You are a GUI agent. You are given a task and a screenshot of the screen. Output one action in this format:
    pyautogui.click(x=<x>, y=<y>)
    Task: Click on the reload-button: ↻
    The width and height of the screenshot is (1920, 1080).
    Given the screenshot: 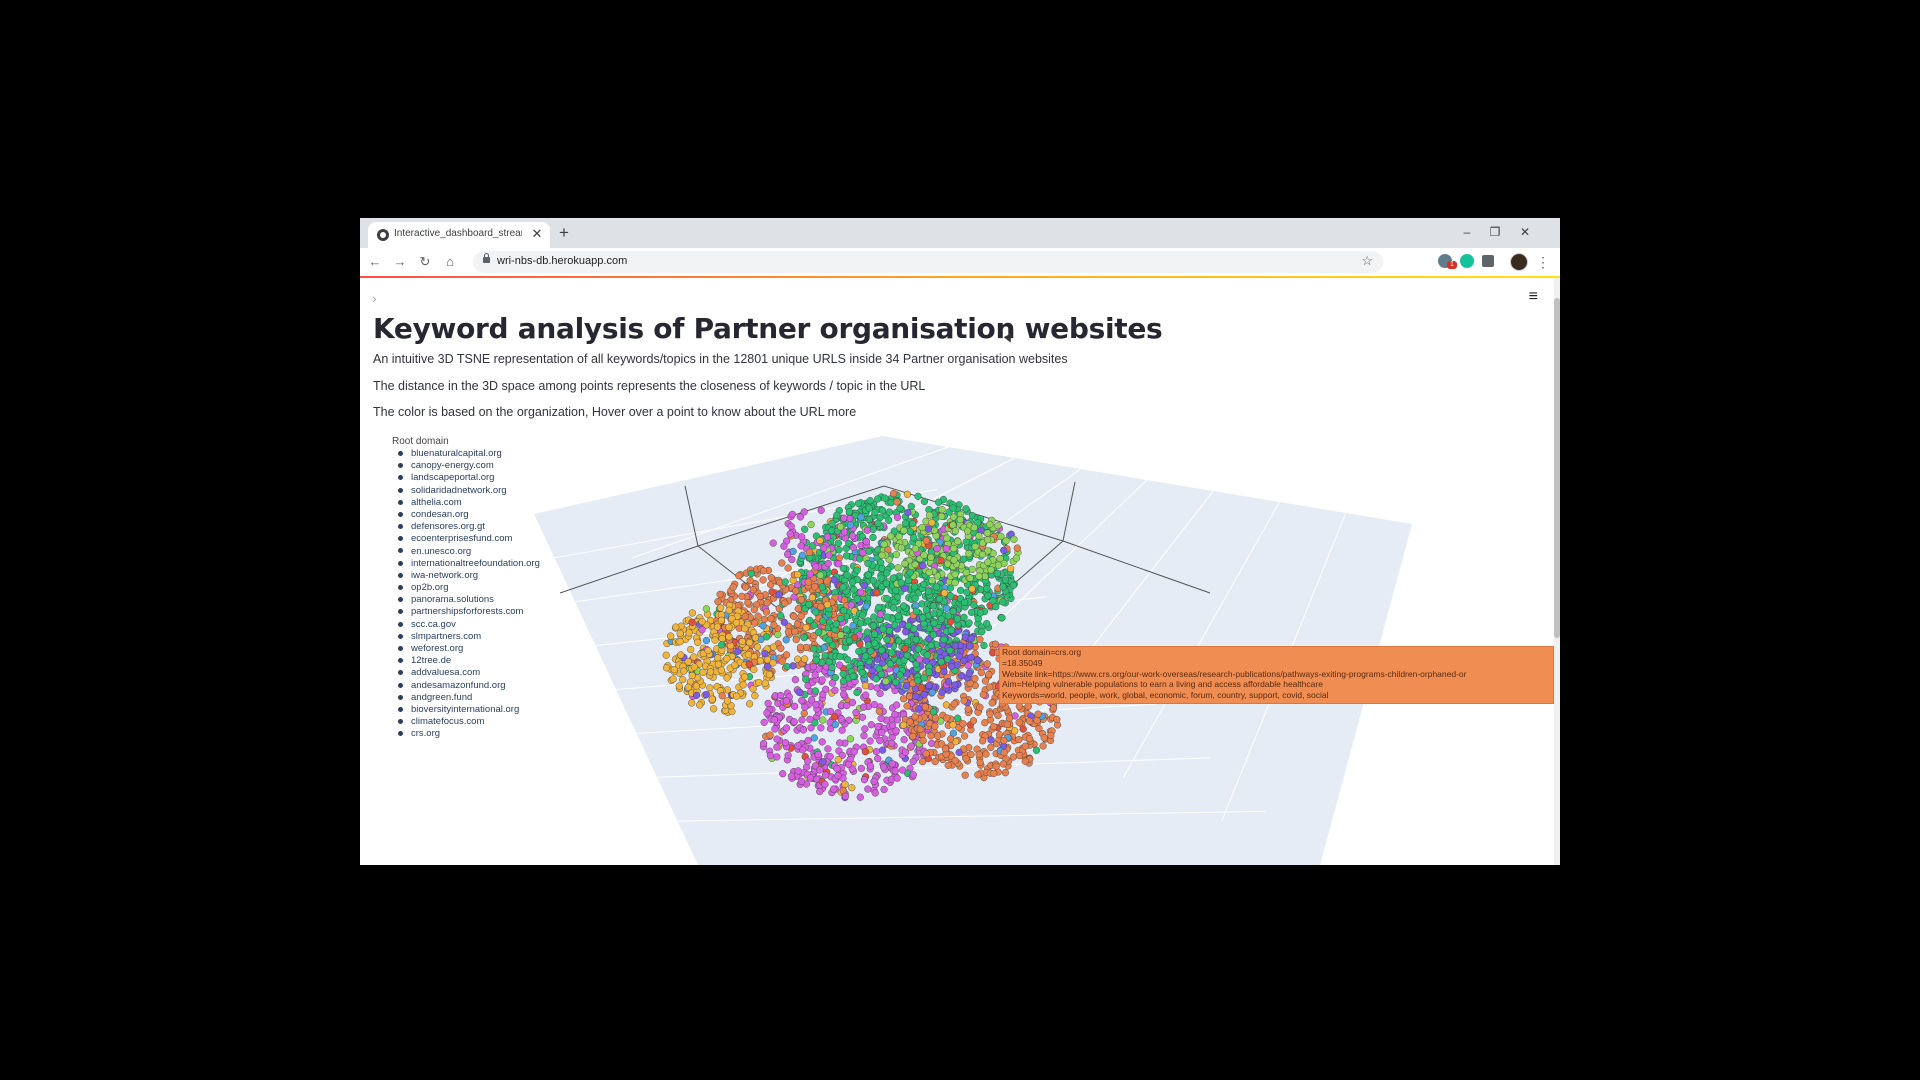 What is the action you would take?
    pyautogui.click(x=425, y=262)
    